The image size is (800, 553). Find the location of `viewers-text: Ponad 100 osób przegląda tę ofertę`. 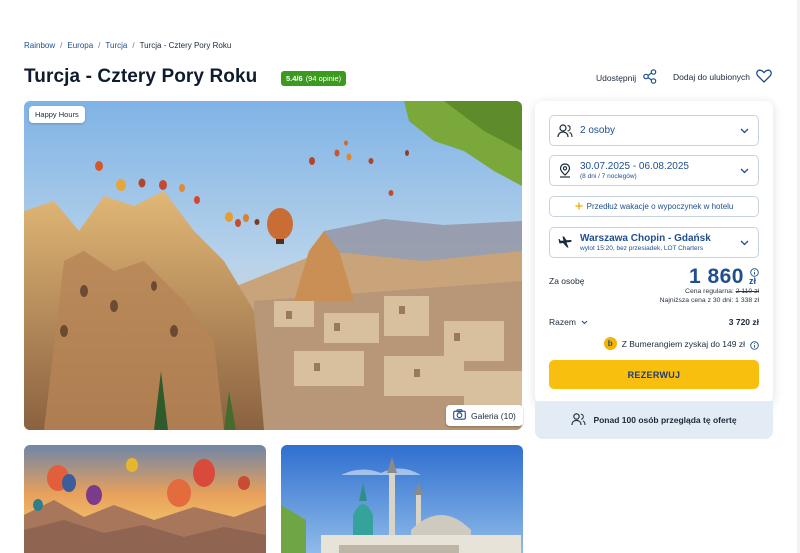

viewers-text: Ponad 100 osób przegląda tę ofertę is located at coordinates (665, 420).